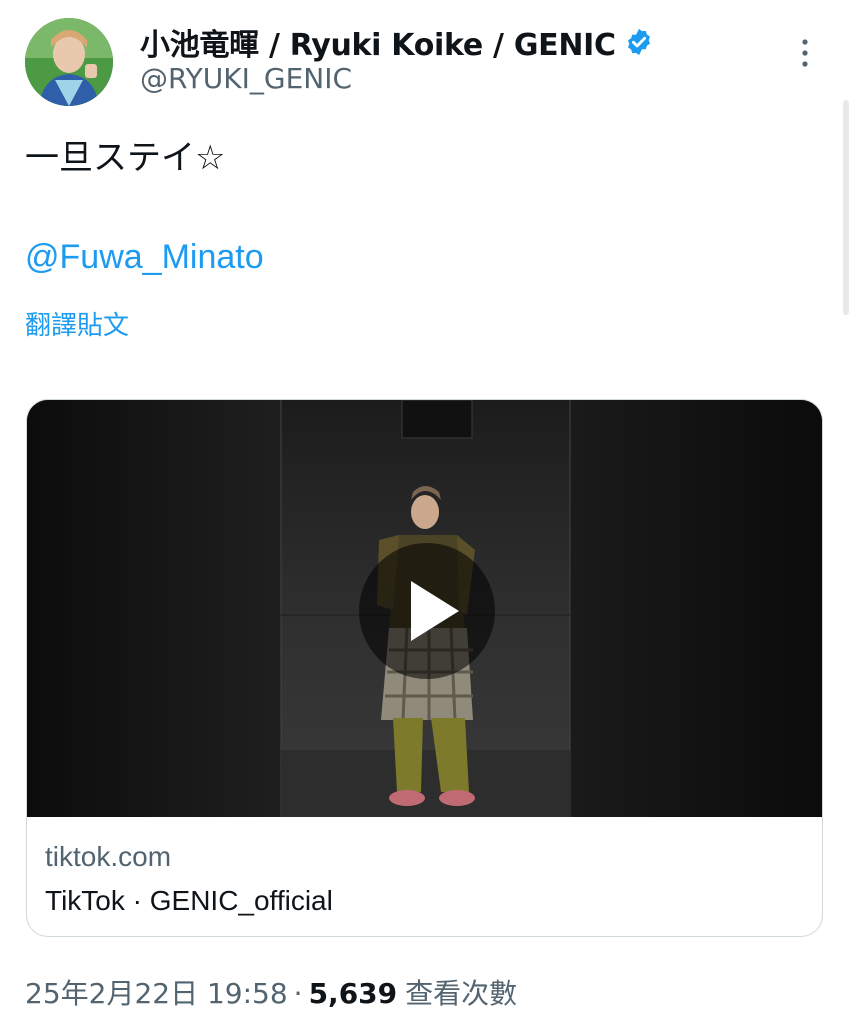 The height and width of the screenshot is (1024, 849). Describe the element at coordinates (144, 257) in the screenshot. I see `mention-link: @Fuwa_Minato` at that location.